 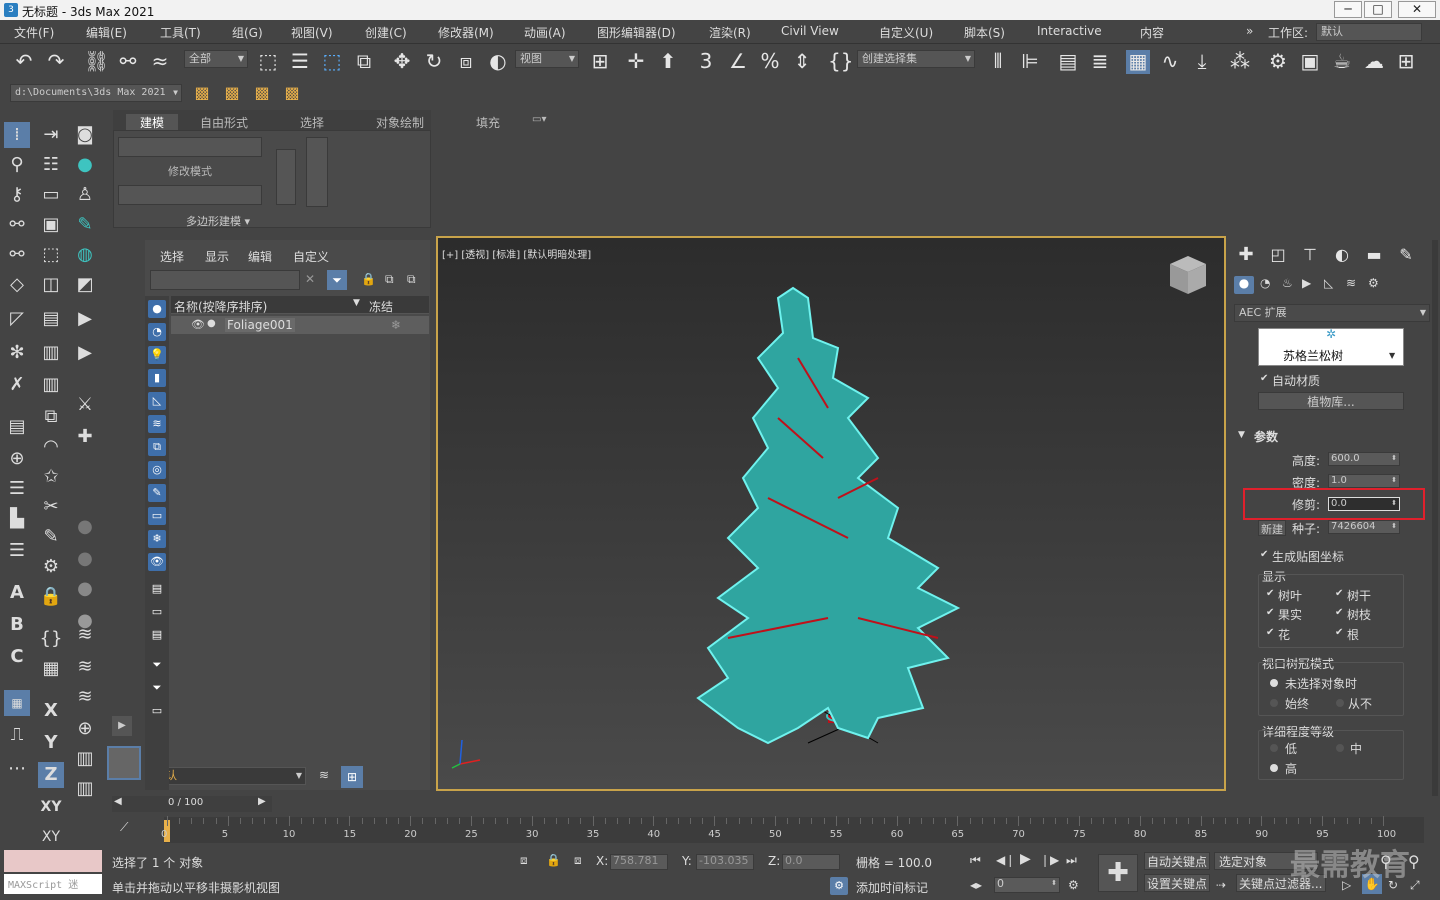 I want to click on filter-bones-icon: ✎, so click(x=157, y=493).